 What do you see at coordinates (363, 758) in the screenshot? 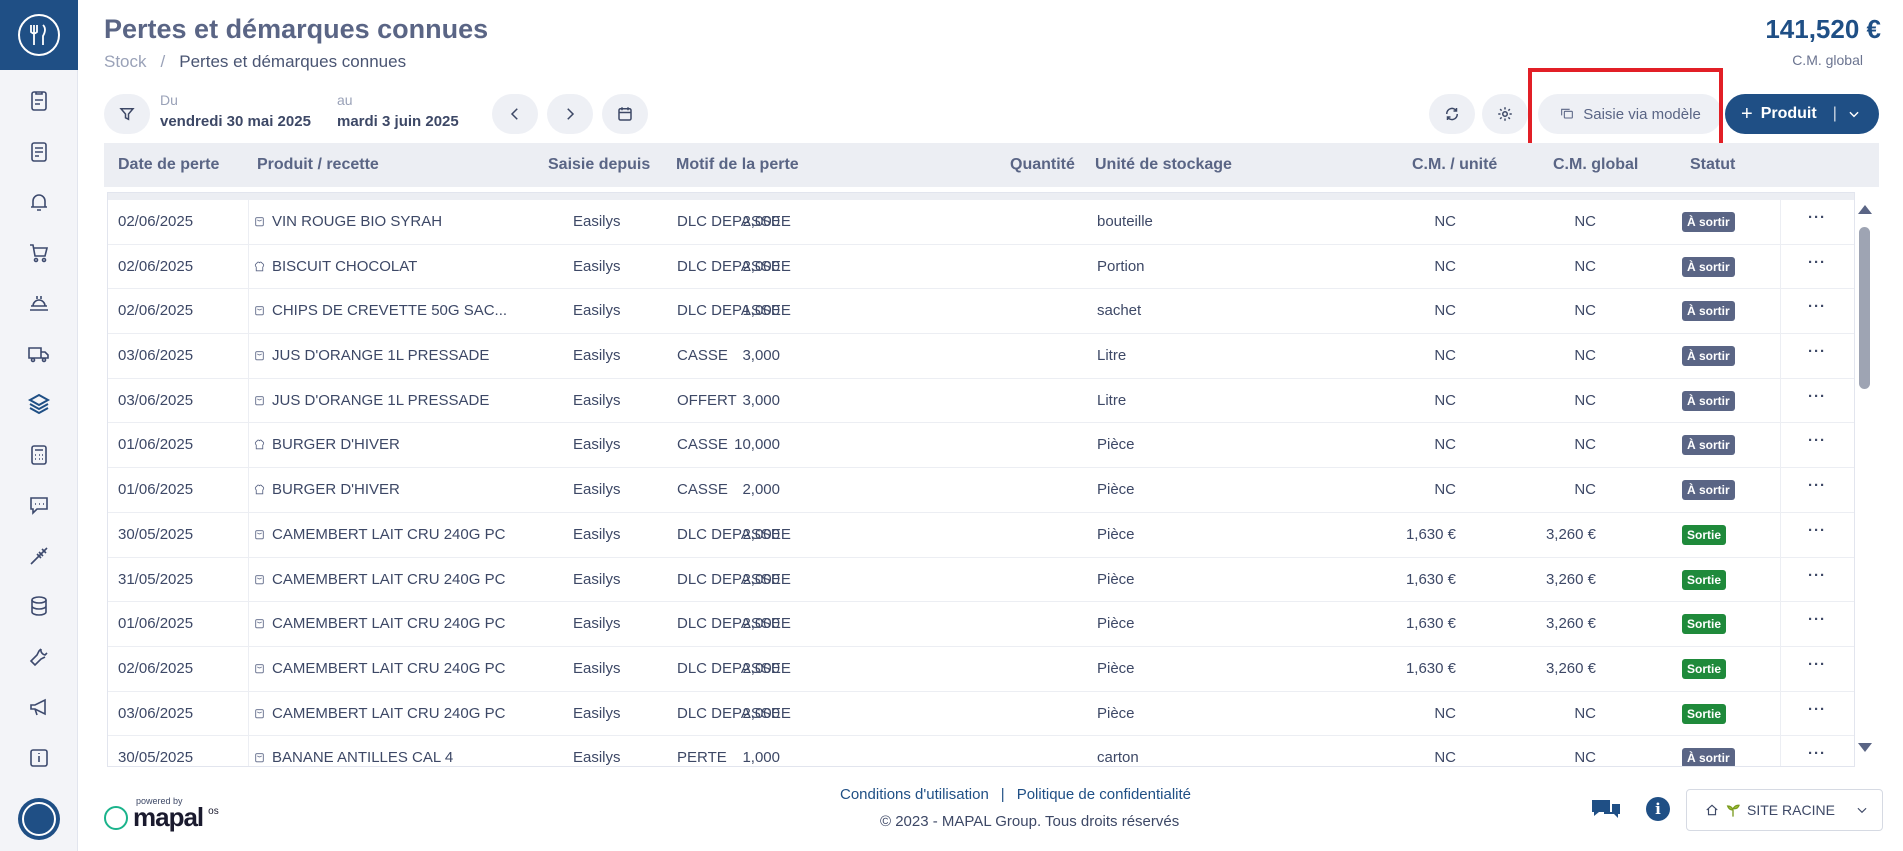
I see `row-product-label: BANANE ANTILLES CAL 4` at bounding box center [363, 758].